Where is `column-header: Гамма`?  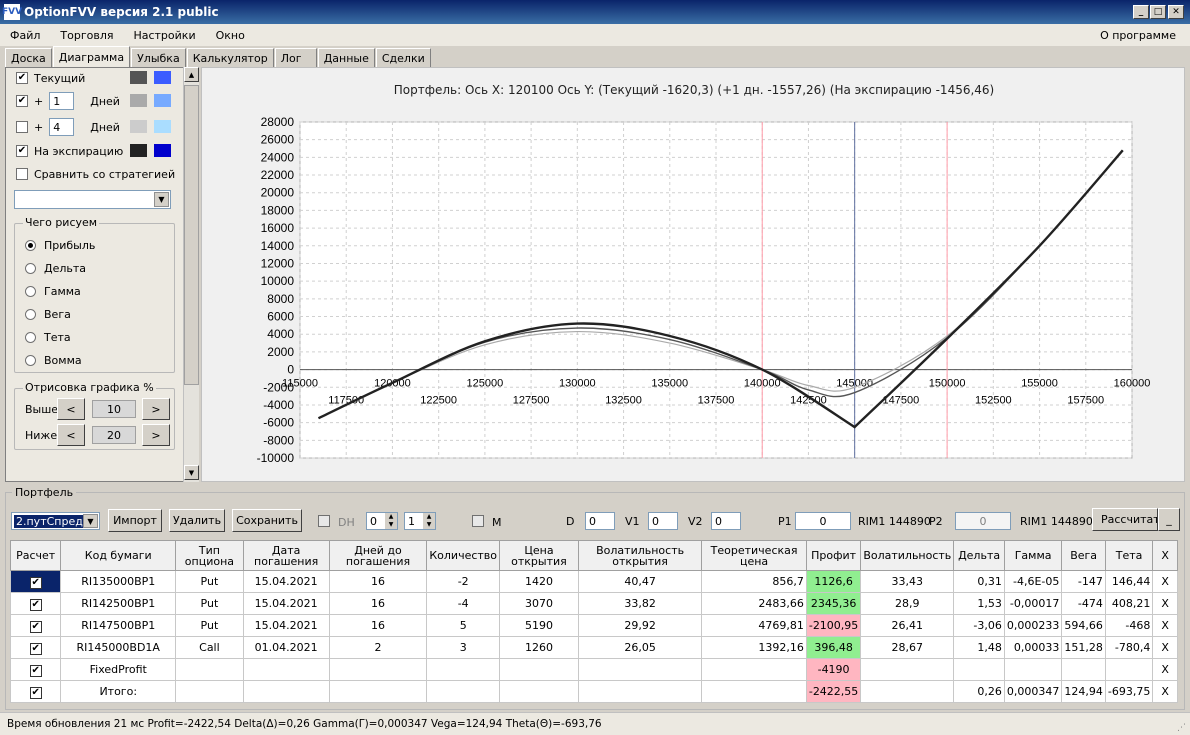 column-header: Гамма is located at coordinates (1033, 555).